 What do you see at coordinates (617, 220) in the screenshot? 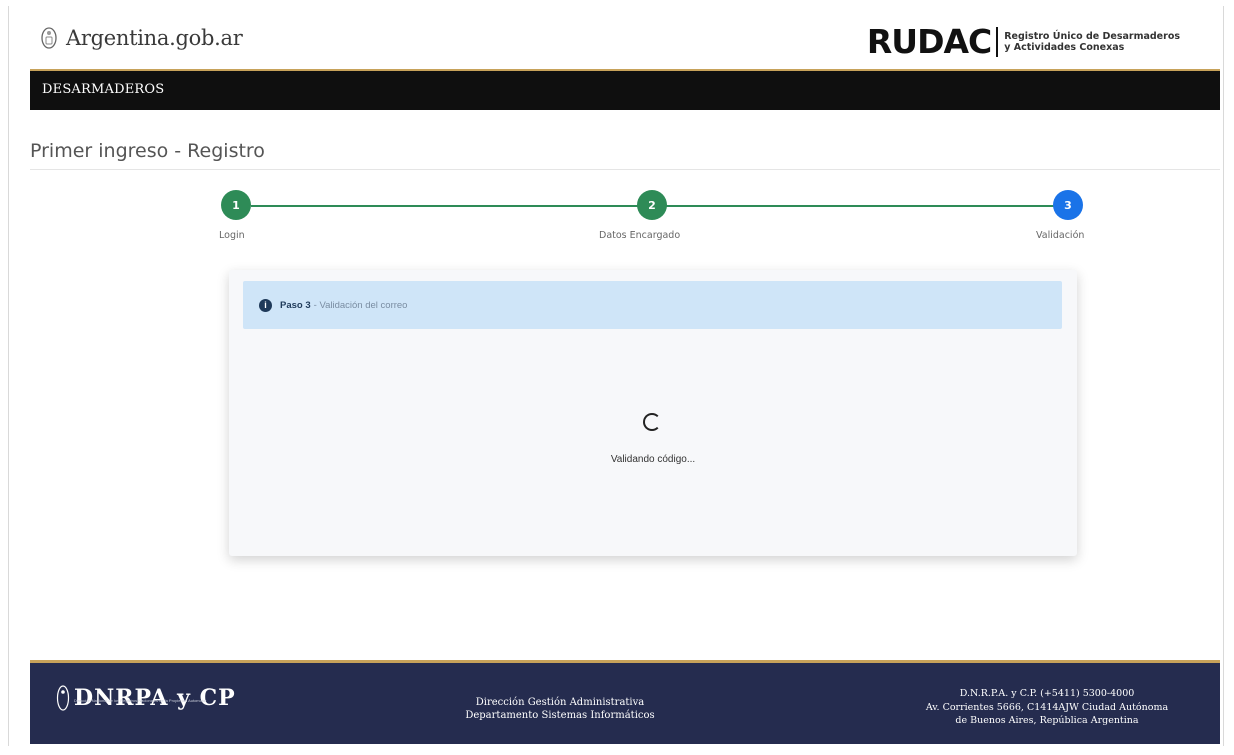
I see `stepper: 1 2 3 Login Datos Encargado Validación` at bounding box center [617, 220].